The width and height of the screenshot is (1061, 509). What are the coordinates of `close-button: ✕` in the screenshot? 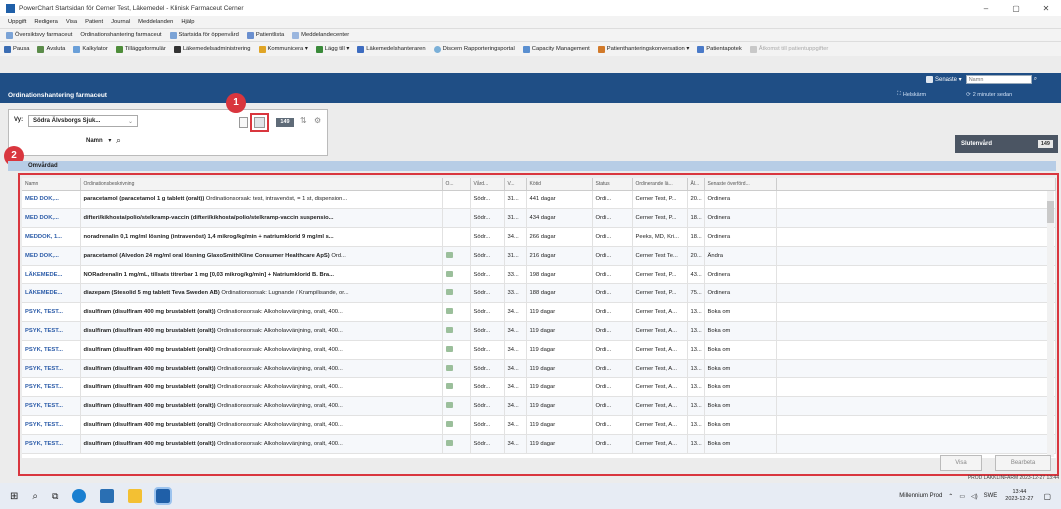 It's located at (1046, 8).